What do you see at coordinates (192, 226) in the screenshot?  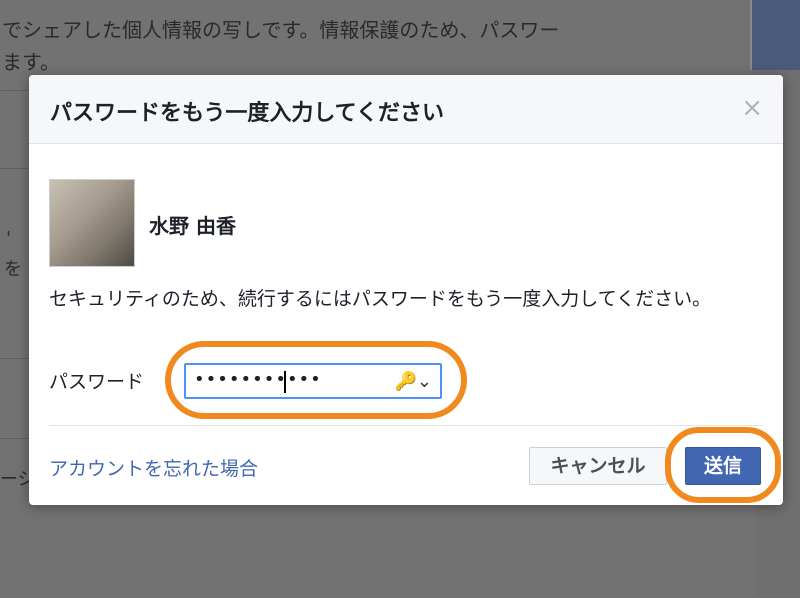 I see `profile-name: 水野 由香` at bounding box center [192, 226].